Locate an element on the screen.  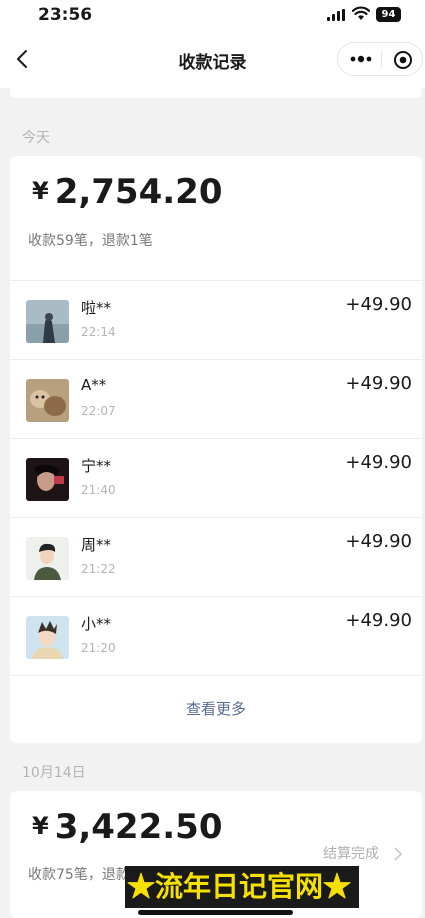
mini-program-capsule is located at coordinates (380, 59).